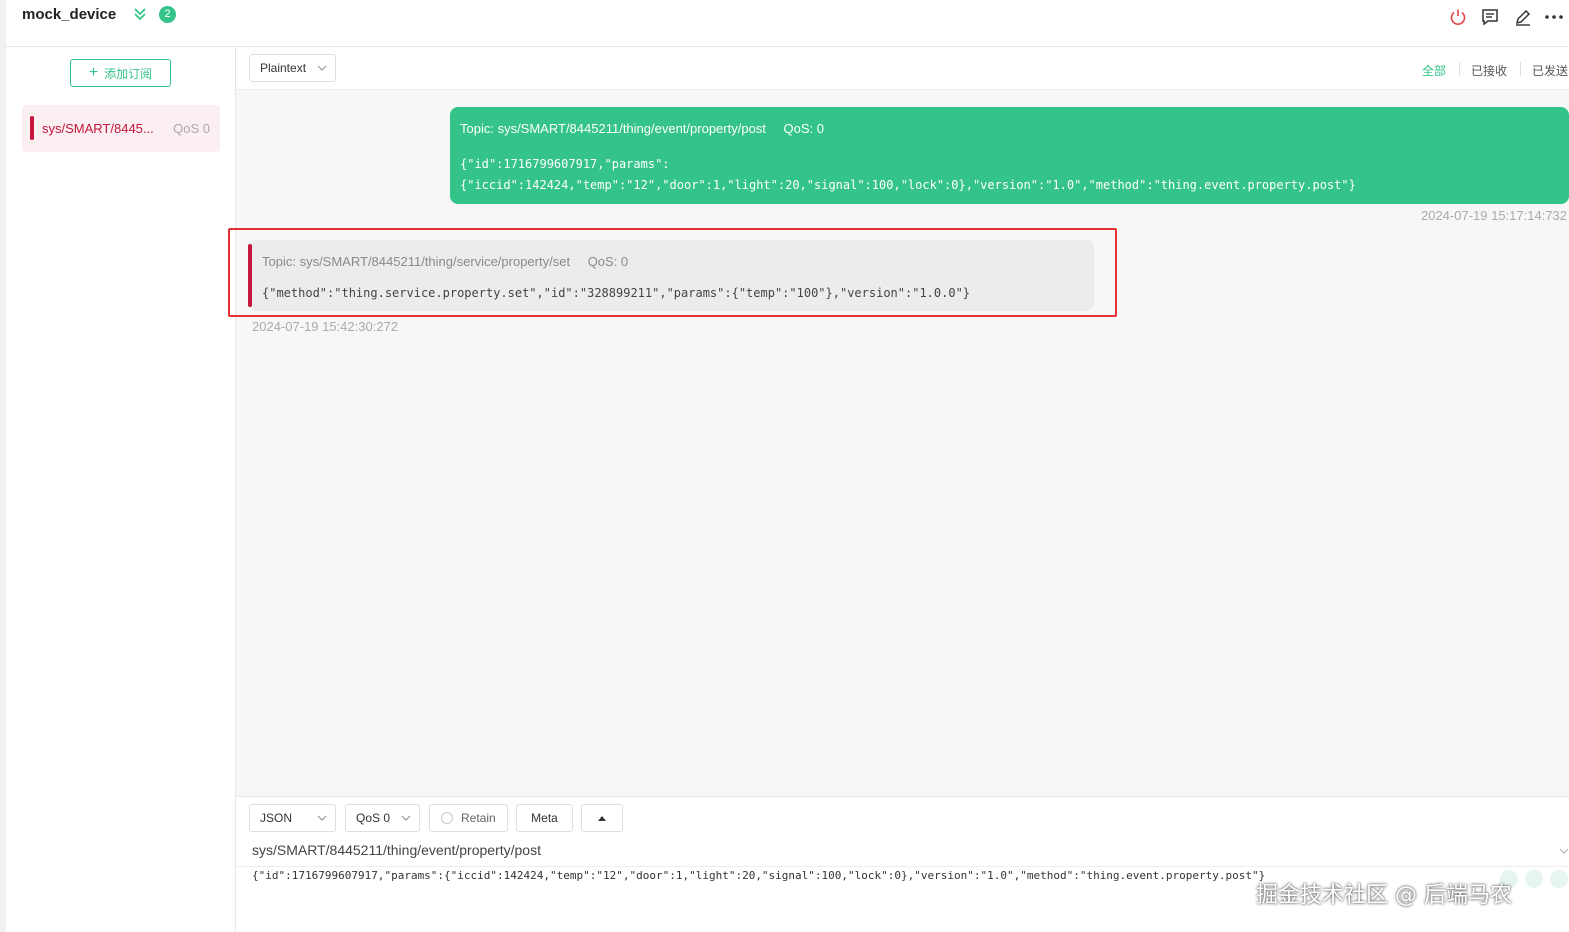  I want to click on publish-qos-select: QoS 0, so click(382, 818).